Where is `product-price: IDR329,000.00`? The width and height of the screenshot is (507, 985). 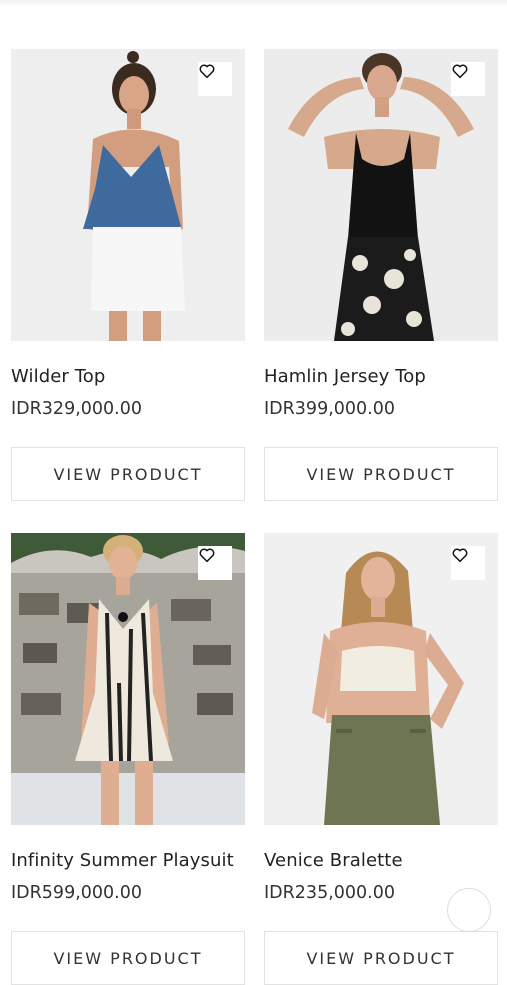
product-price: IDR329,000.00 is located at coordinates (76, 409).